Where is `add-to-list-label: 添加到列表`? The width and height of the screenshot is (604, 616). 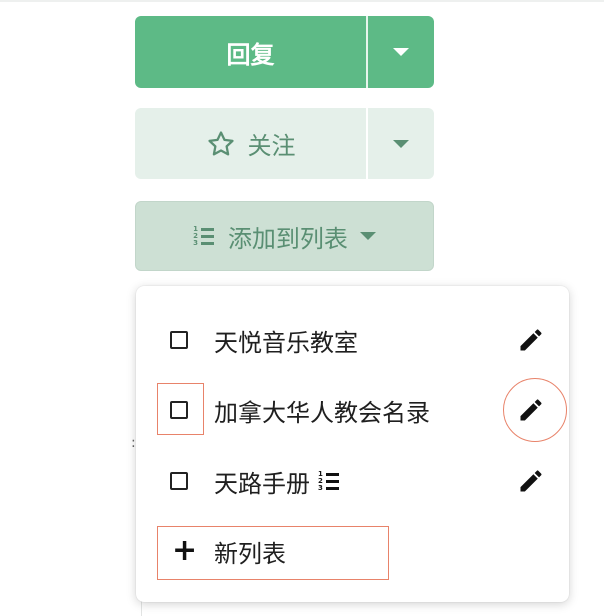 add-to-list-label: 添加到列表 is located at coordinates (287, 238).